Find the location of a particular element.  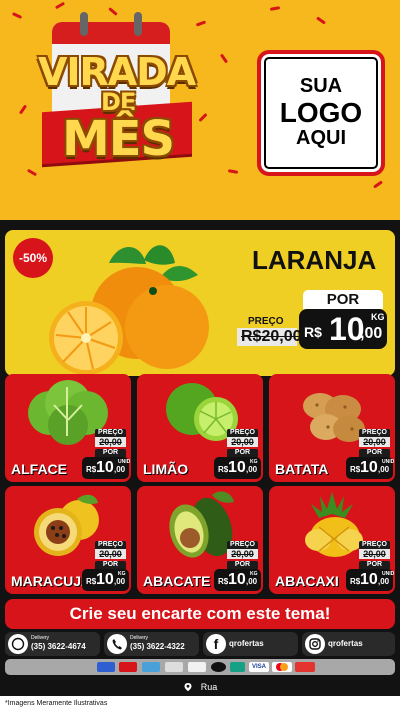

location-pin-icon is located at coordinates (188, 687).